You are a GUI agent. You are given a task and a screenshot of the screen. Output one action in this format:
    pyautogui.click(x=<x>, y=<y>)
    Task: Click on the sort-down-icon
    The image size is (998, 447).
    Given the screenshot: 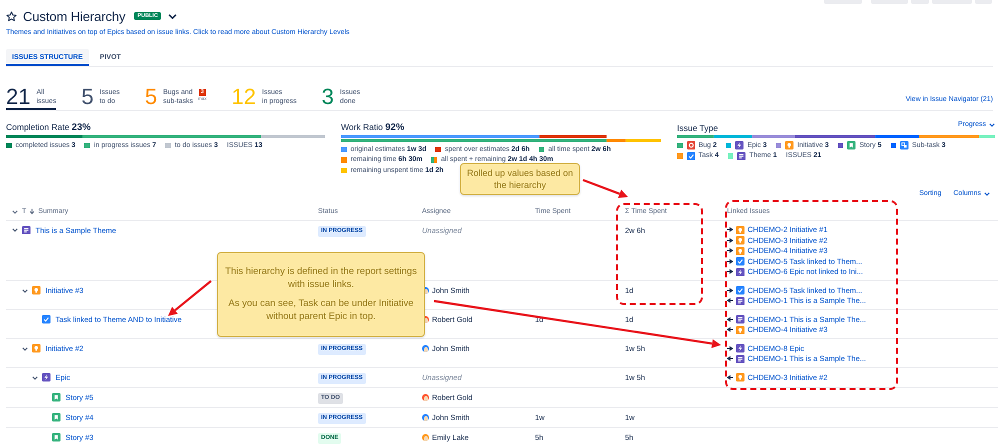 What is the action you would take?
    pyautogui.click(x=32, y=211)
    